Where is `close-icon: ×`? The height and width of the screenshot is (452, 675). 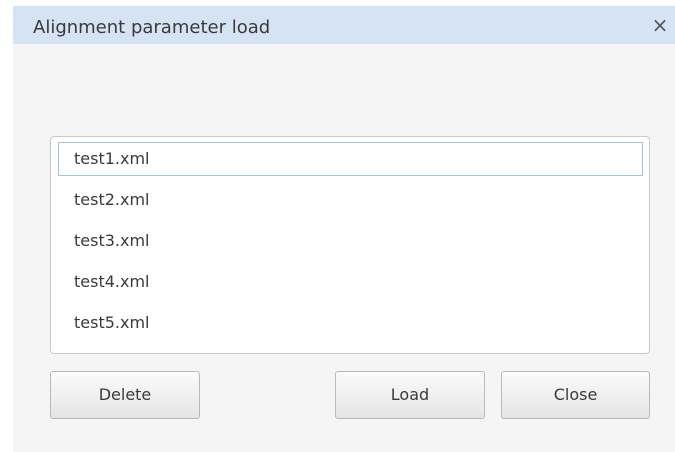 close-icon: × is located at coordinates (660, 25).